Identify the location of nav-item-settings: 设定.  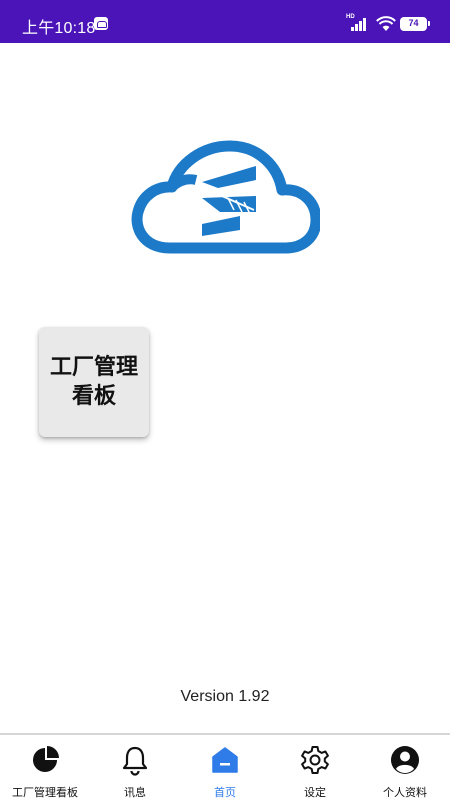
(315, 767).